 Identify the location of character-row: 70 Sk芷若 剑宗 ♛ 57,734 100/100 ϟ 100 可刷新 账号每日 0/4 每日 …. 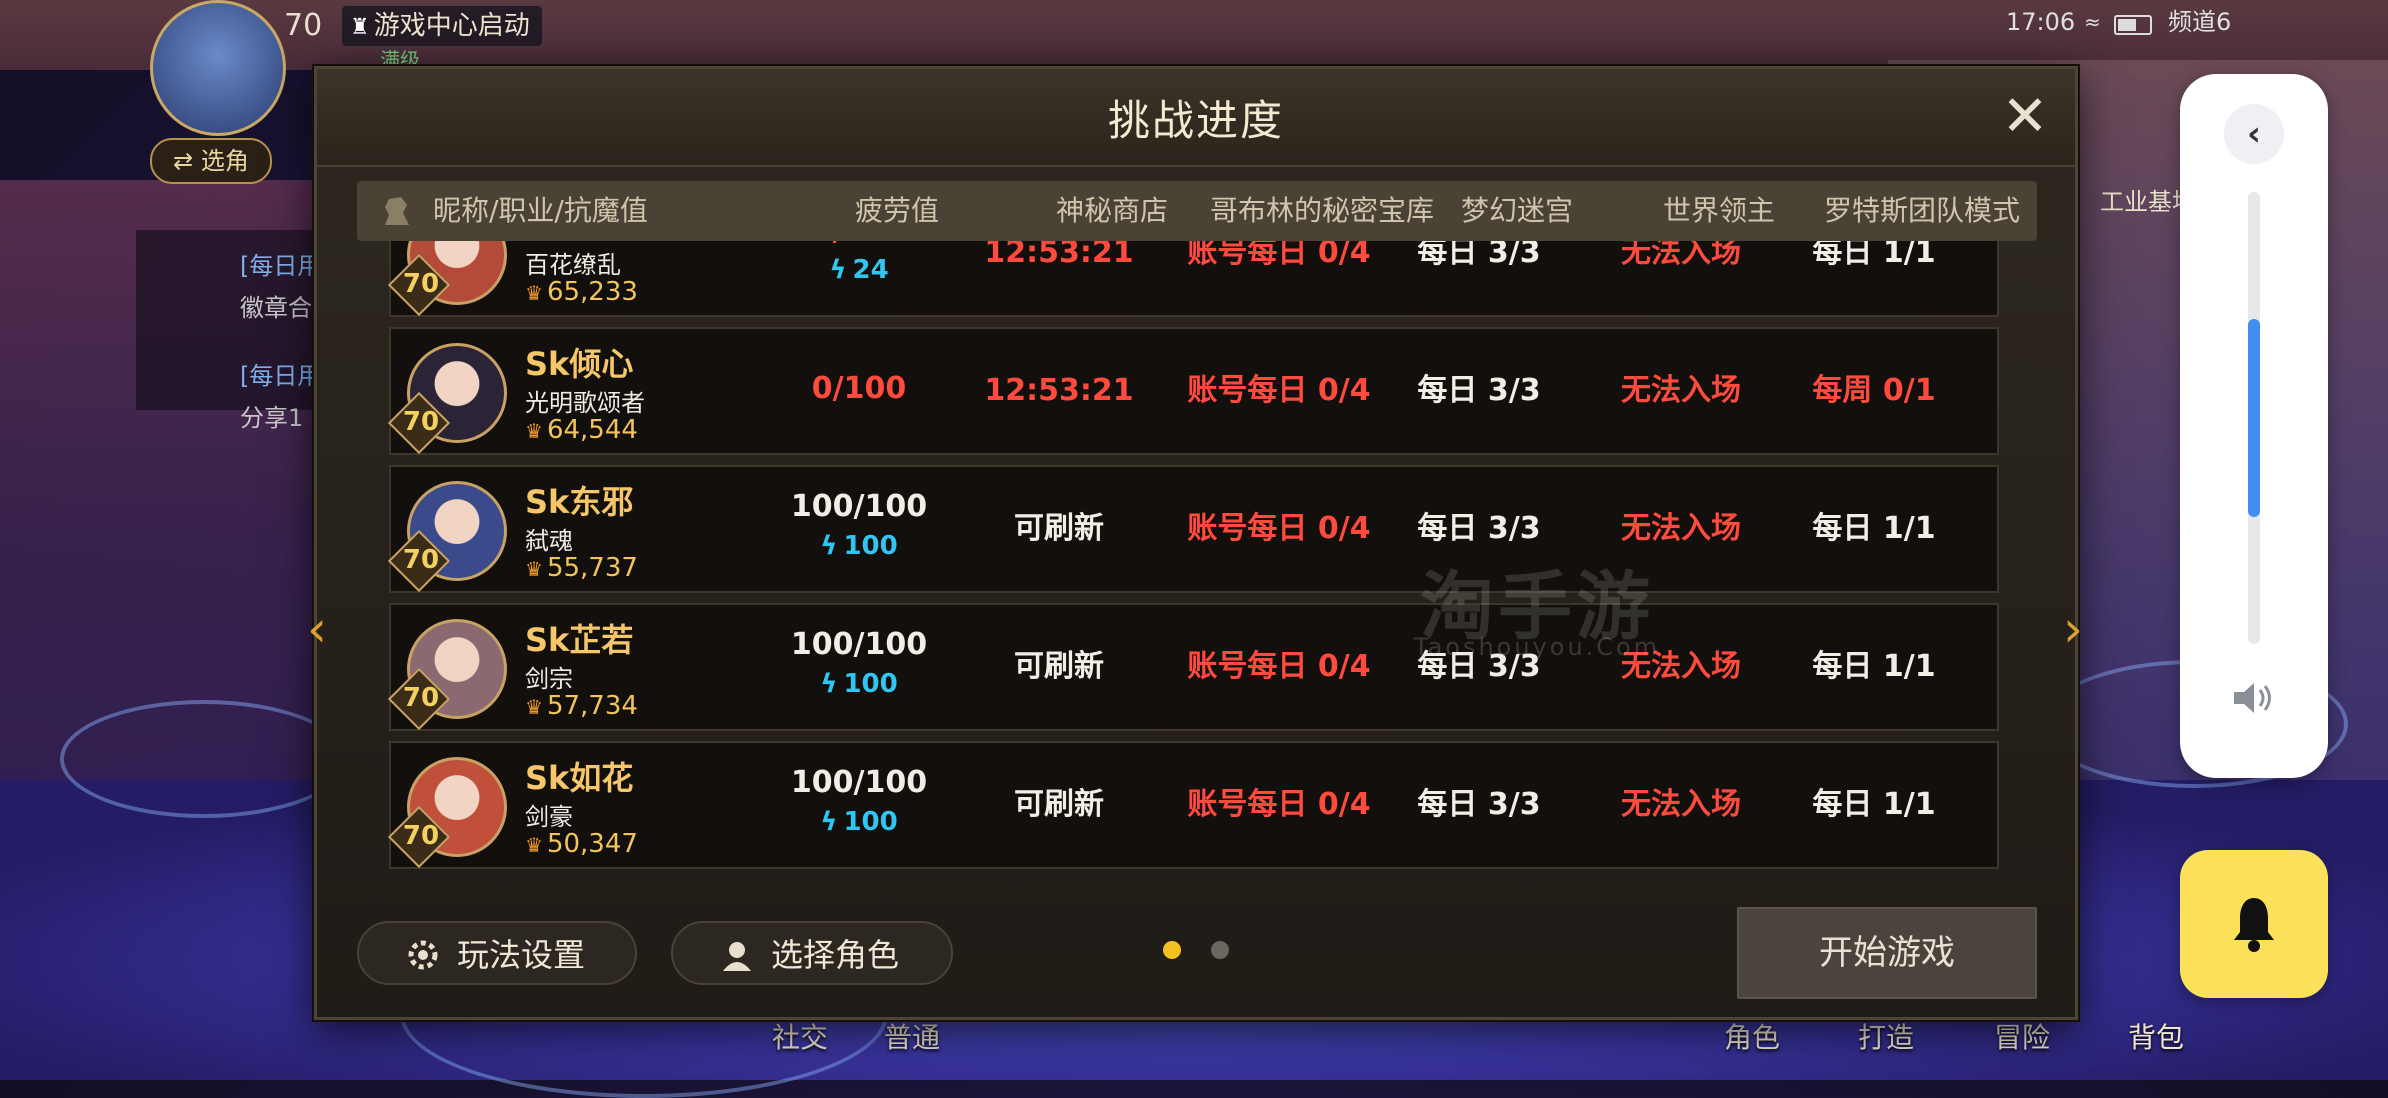
(1193, 667).